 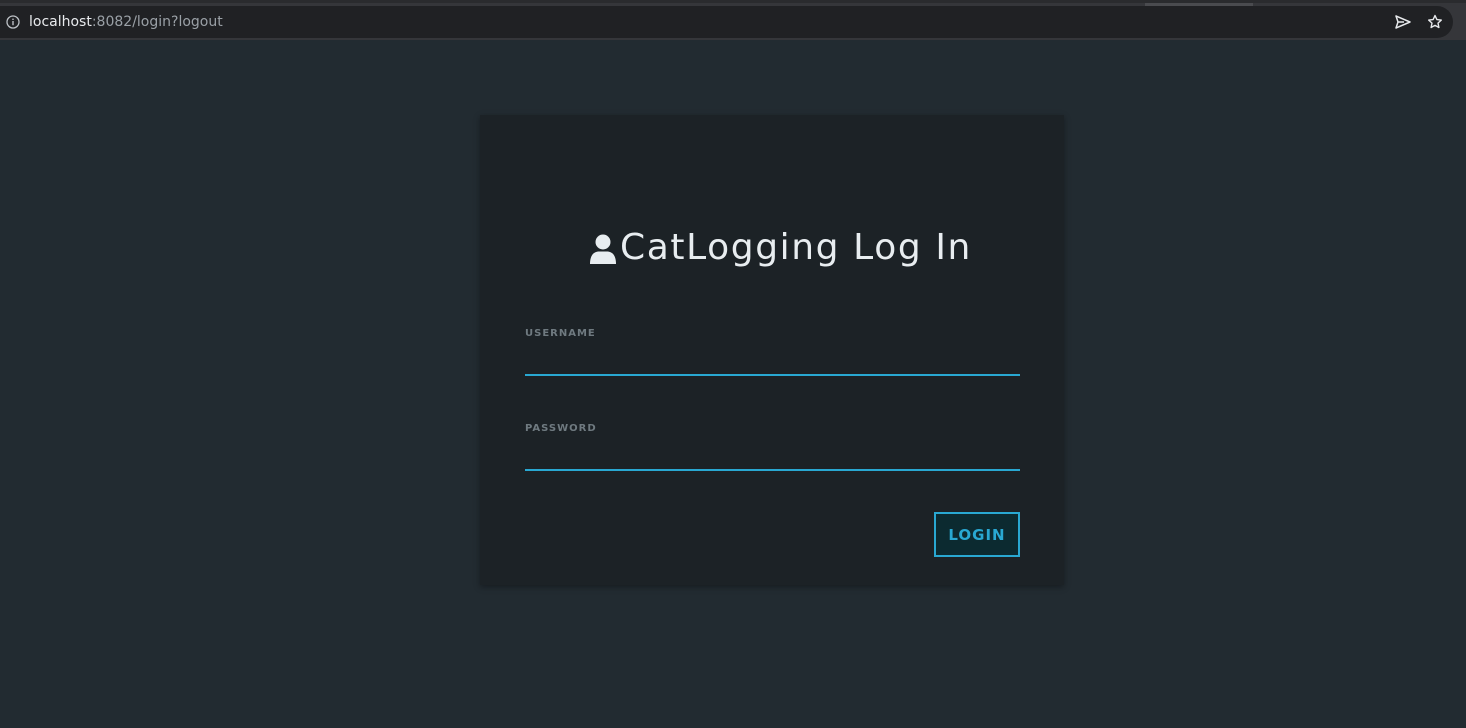 What do you see at coordinates (796, 247) in the screenshot?
I see `page-title: CatLogging Log In` at bounding box center [796, 247].